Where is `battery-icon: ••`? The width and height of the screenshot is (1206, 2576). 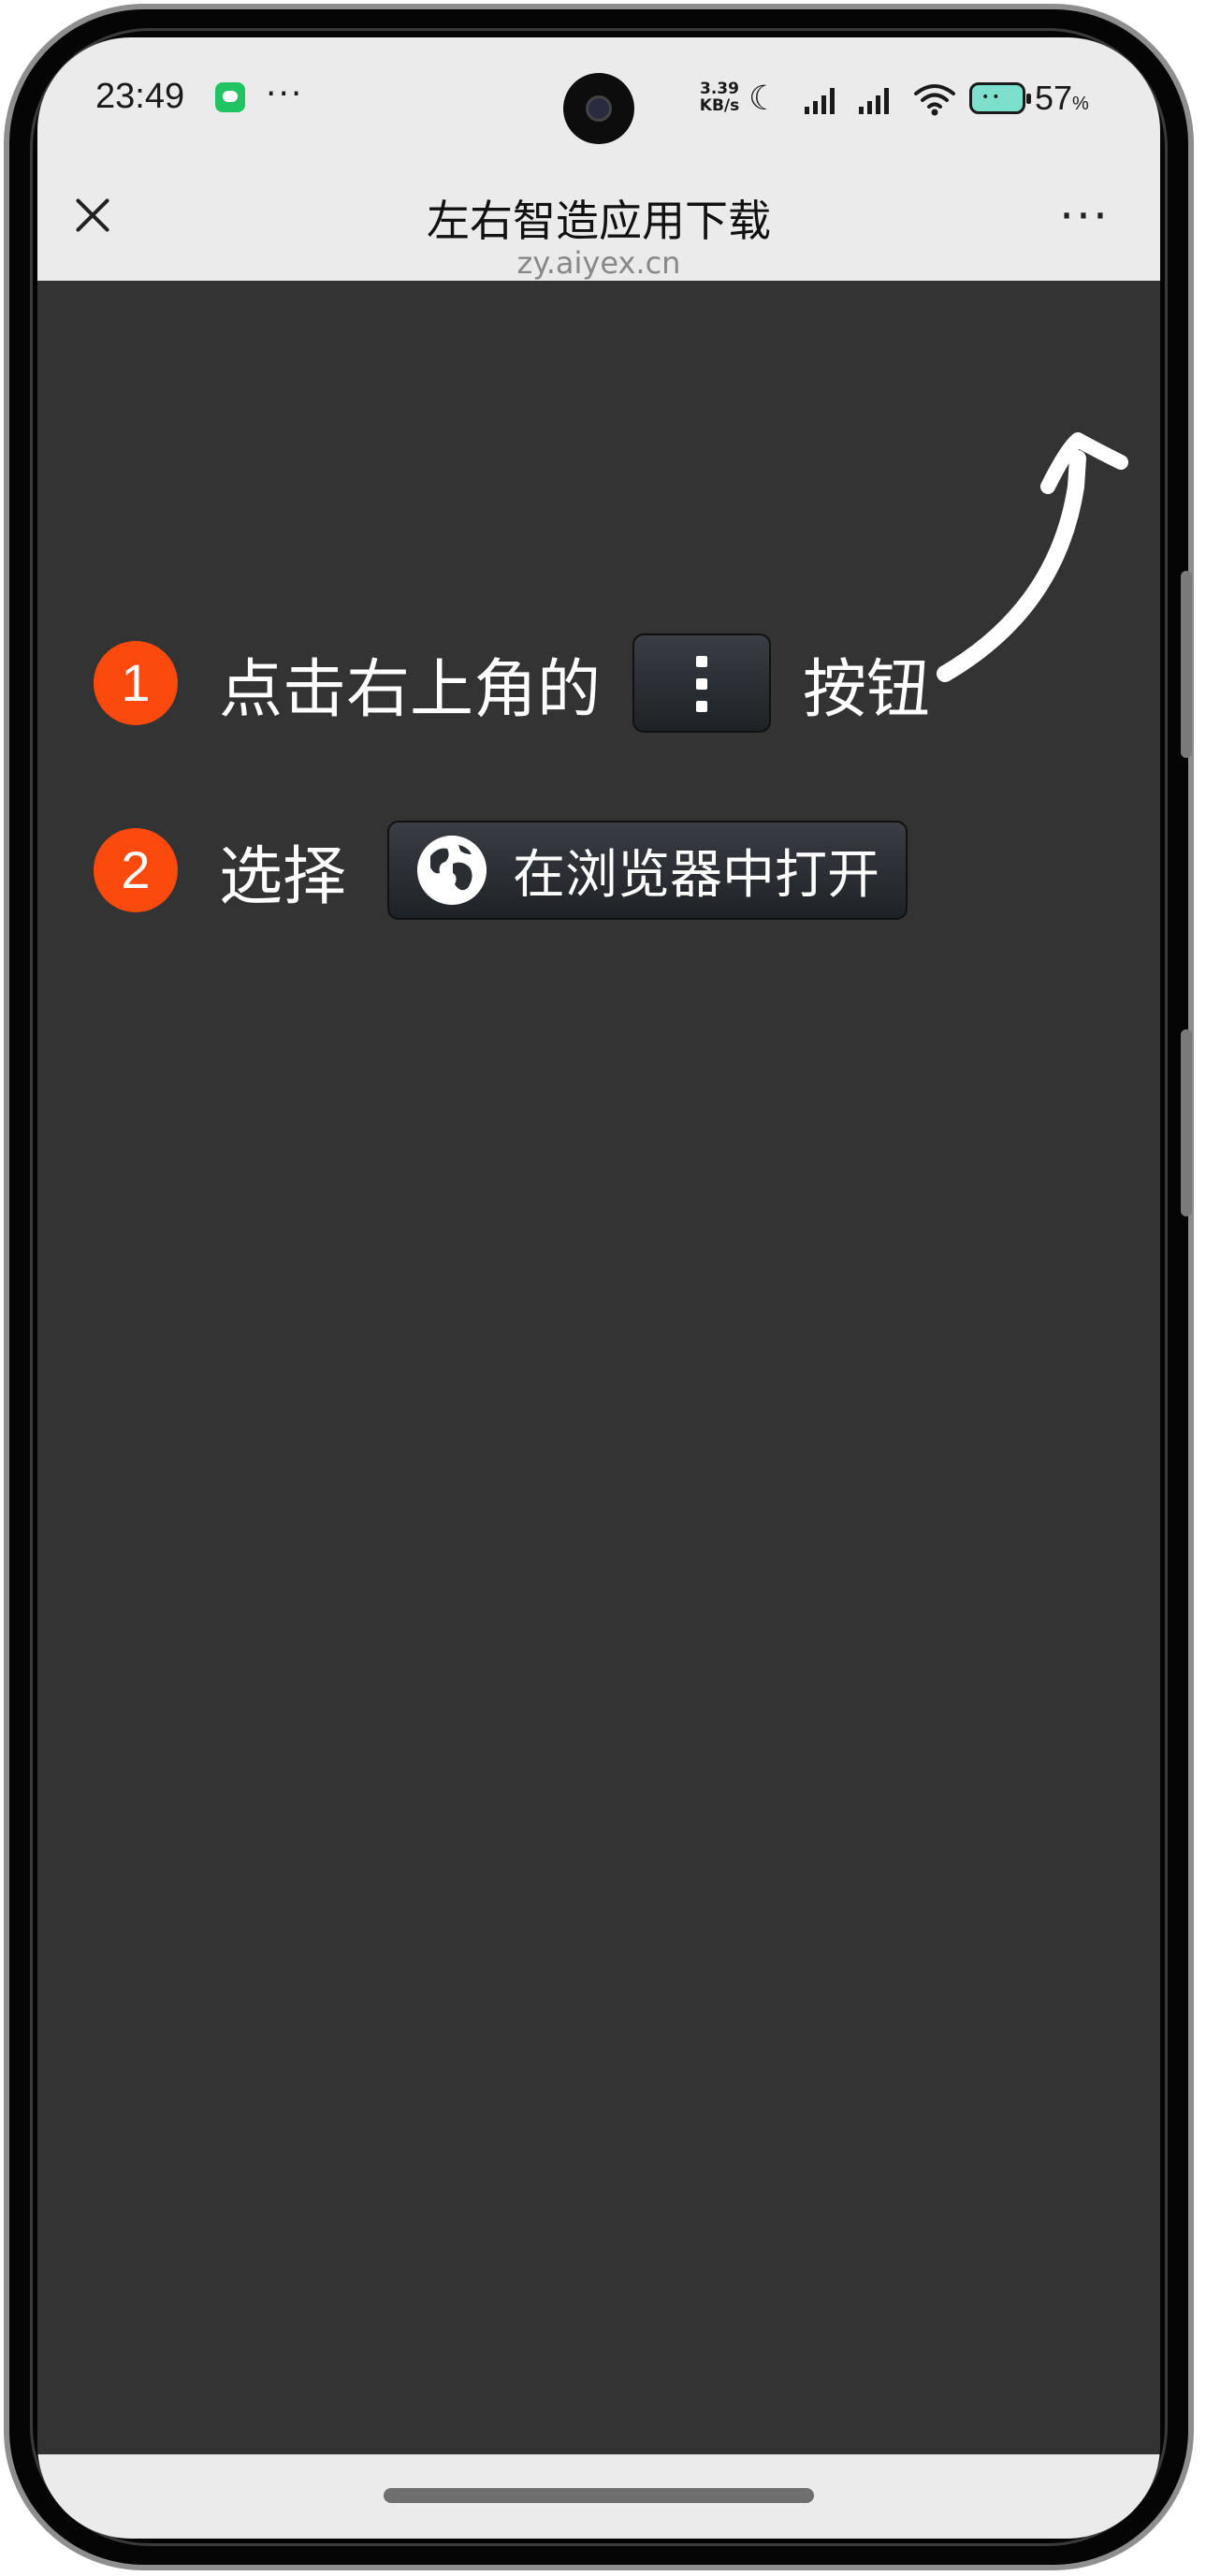 battery-icon: •• is located at coordinates (1000, 98).